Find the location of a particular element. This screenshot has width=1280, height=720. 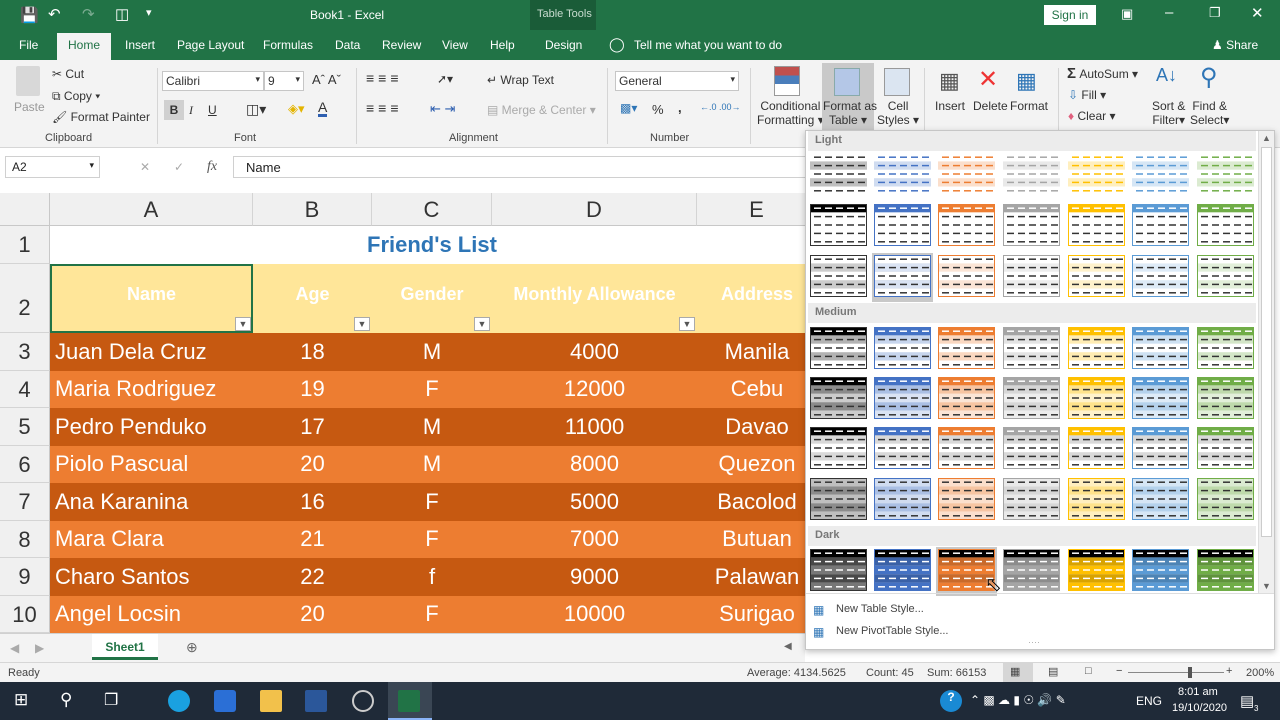

restore-icon: ❐ is located at coordinates (1215, 13).